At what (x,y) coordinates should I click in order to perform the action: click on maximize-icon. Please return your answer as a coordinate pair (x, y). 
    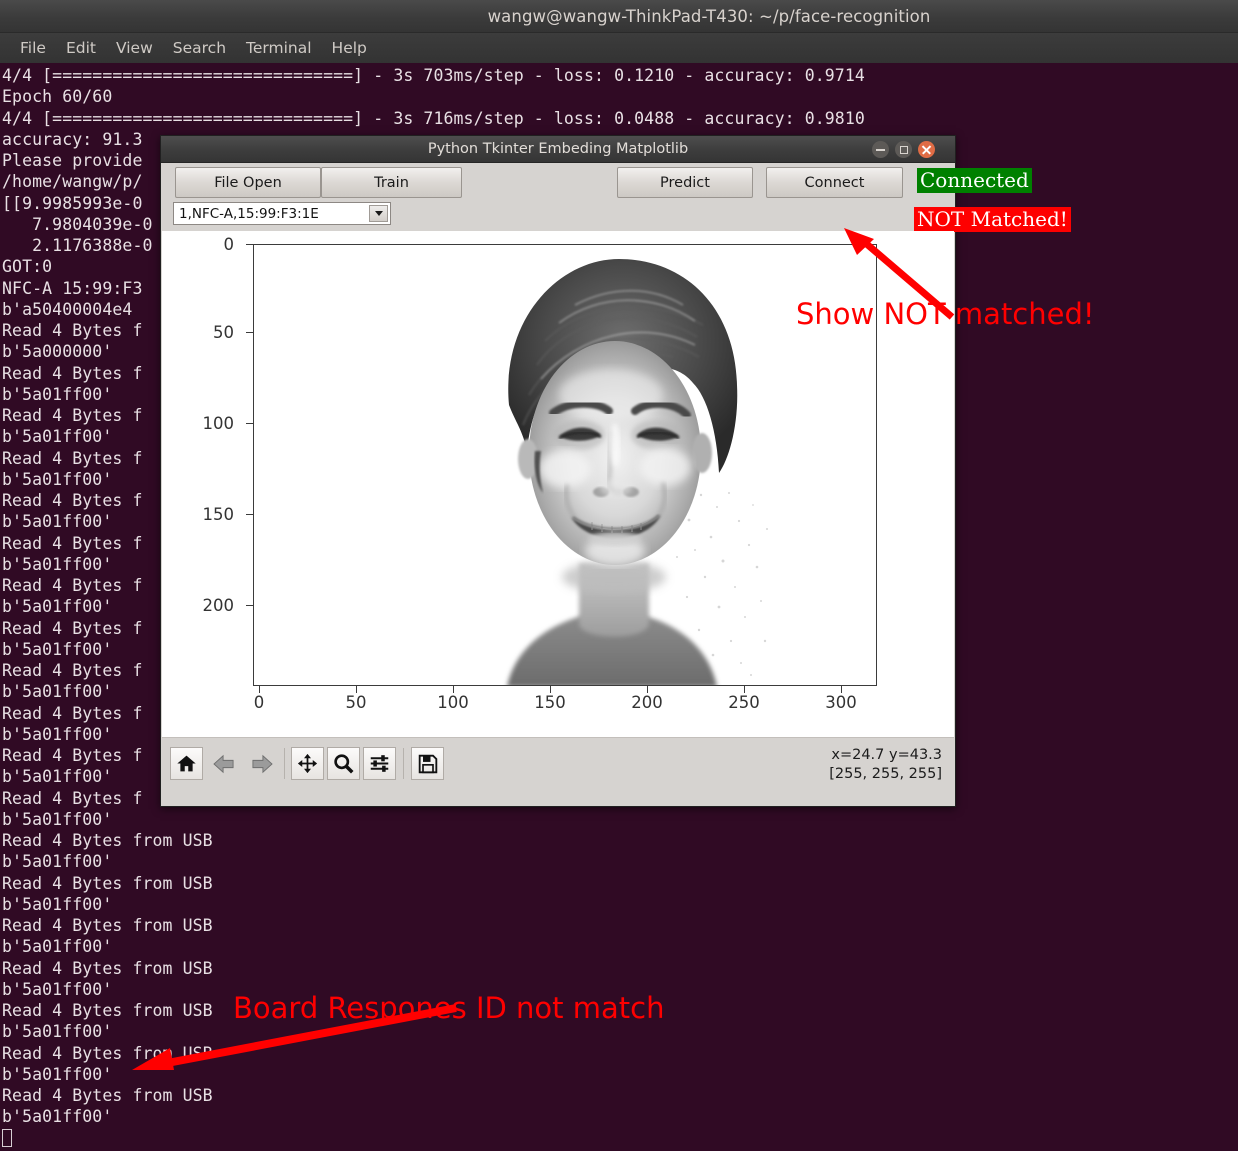
    Looking at the image, I should click on (903, 149).